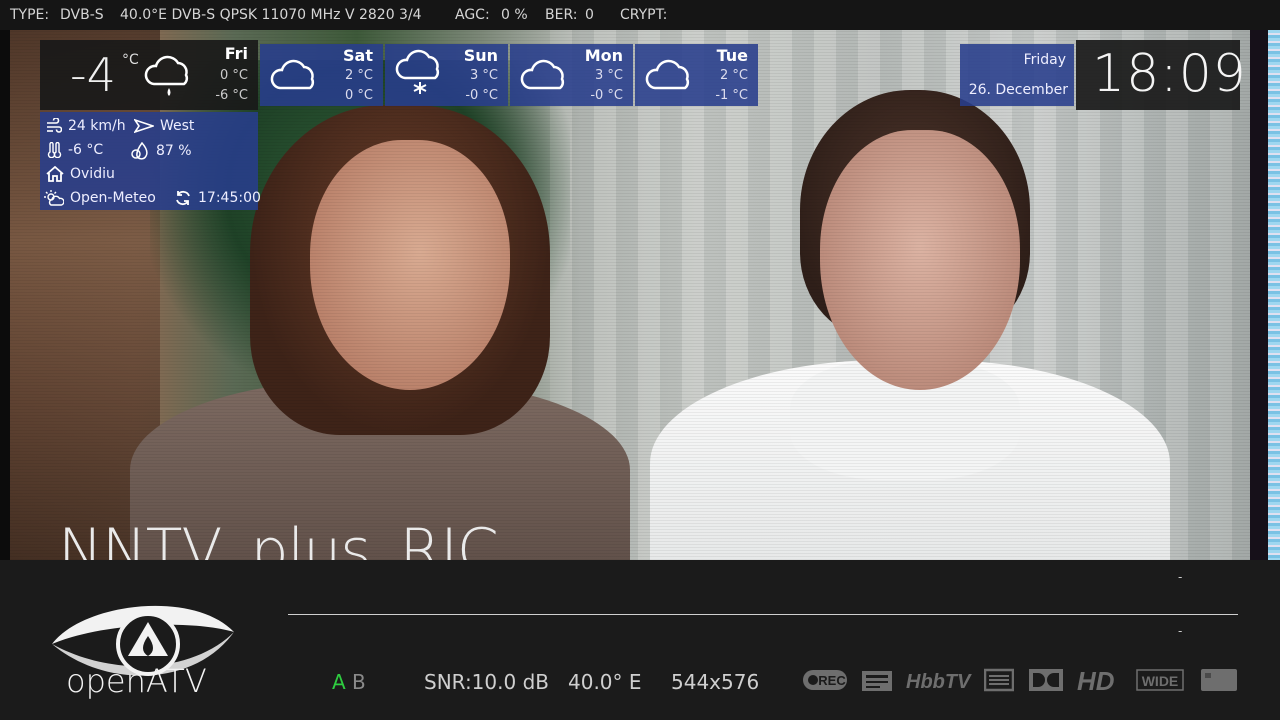 This screenshot has width=1280, height=720. Describe the element at coordinates (1219, 681) in the screenshot. I see `crypt-card-icon` at that location.